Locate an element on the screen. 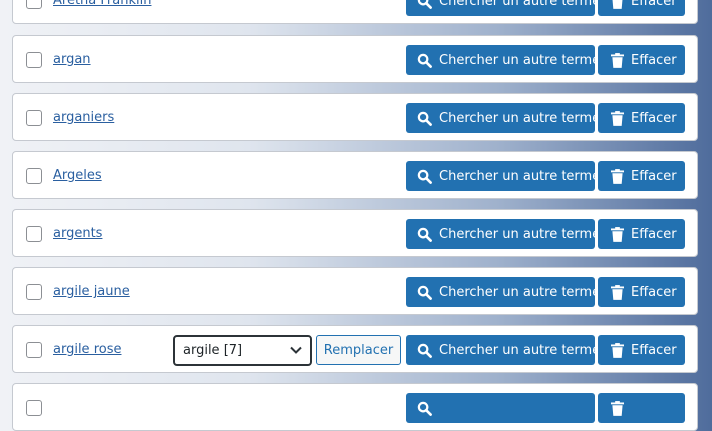 The height and width of the screenshot is (431, 712). term-link: argents is located at coordinates (77, 234).